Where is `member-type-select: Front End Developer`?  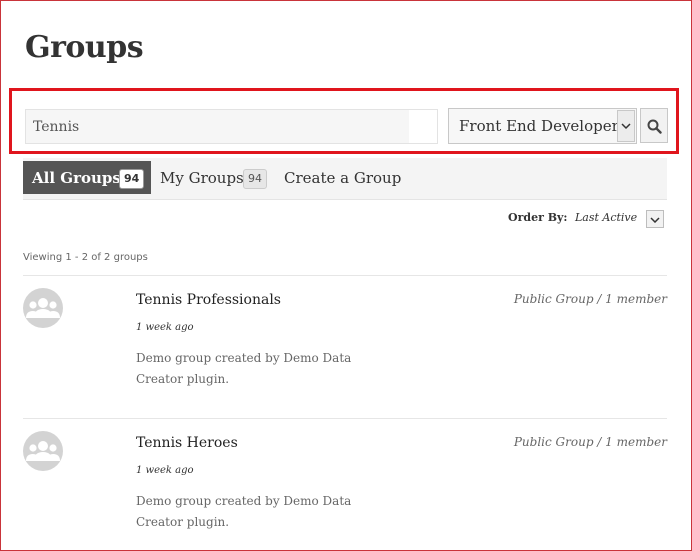
member-type-select: Front End Developer is located at coordinates (542, 126).